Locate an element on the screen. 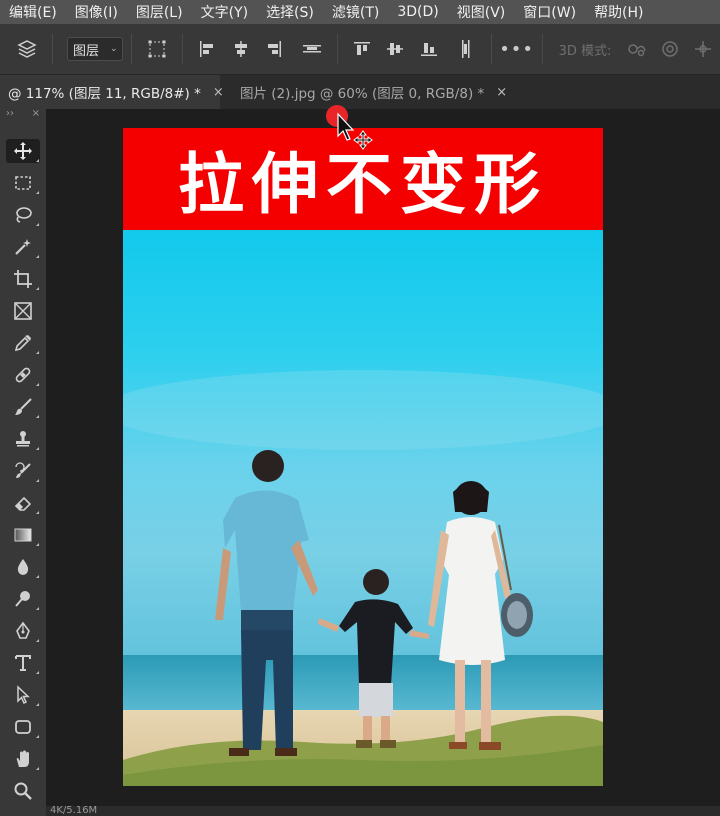 The height and width of the screenshot is (816, 720). 3d-mode-label: 3D 模式: is located at coordinates (585, 51).